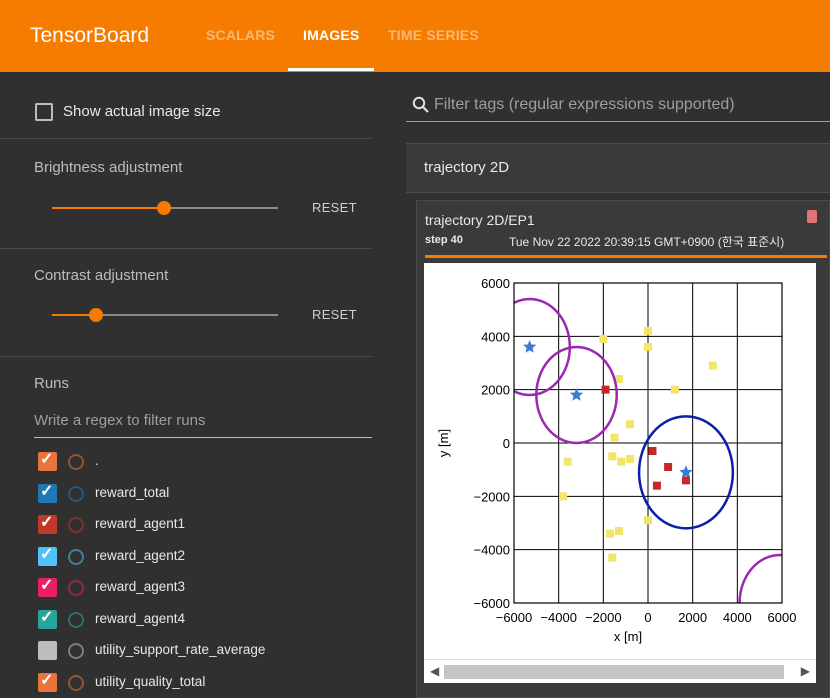 The height and width of the screenshot is (698, 830). I want to click on scrollbar-thumb, so click(614, 672).